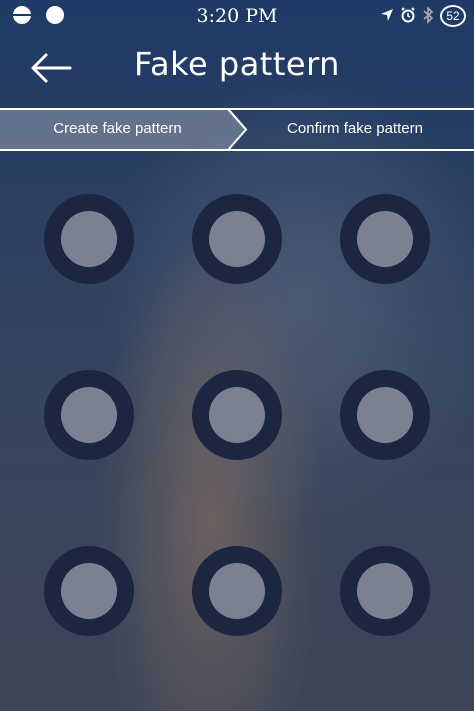  I want to click on alarm-icon, so click(408, 16).